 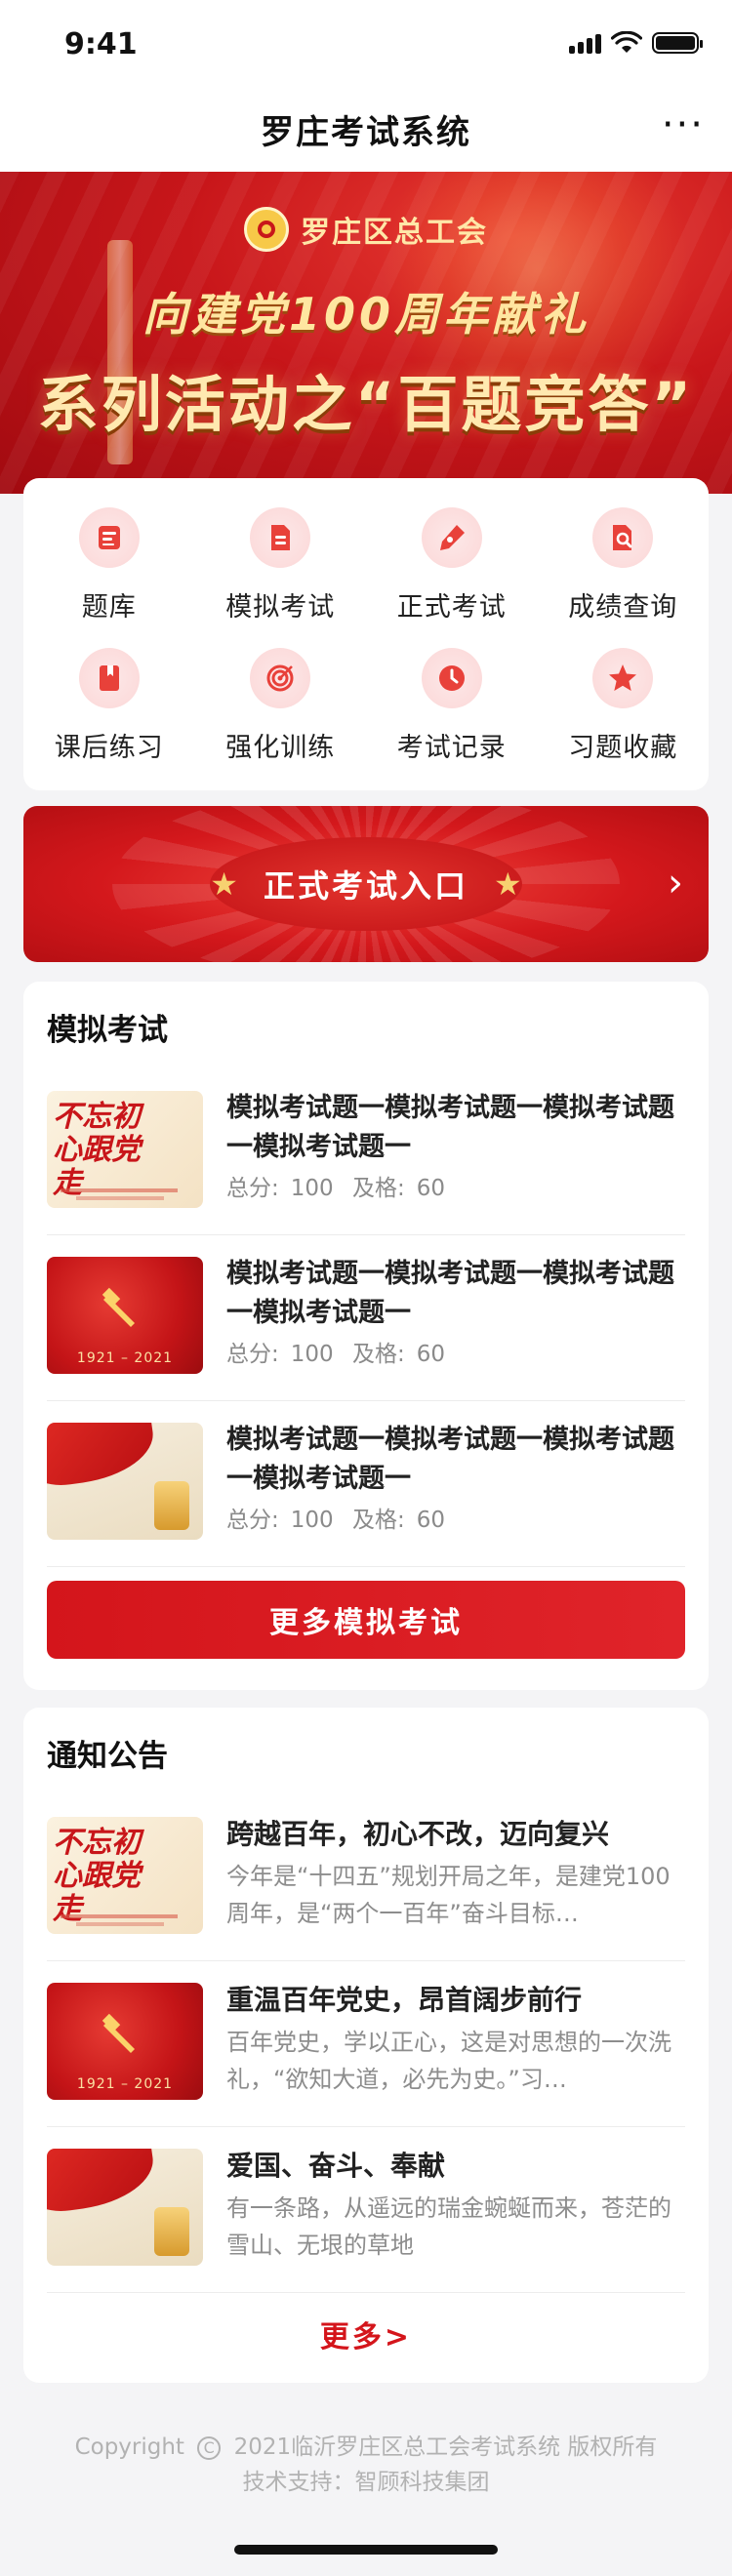 What do you see at coordinates (623, 678) in the screenshot?
I see `star-icon` at bounding box center [623, 678].